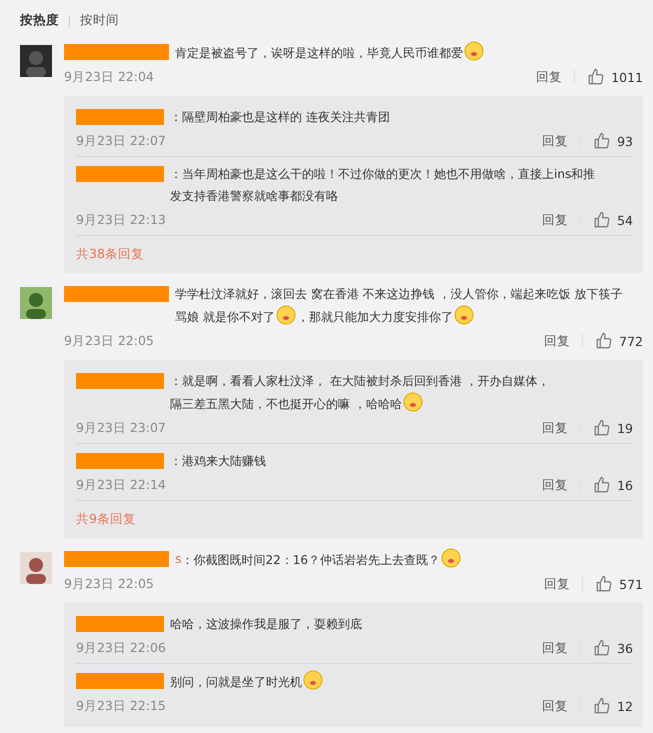 The image size is (653, 733). I want to click on like-button: 16, so click(613, 485).